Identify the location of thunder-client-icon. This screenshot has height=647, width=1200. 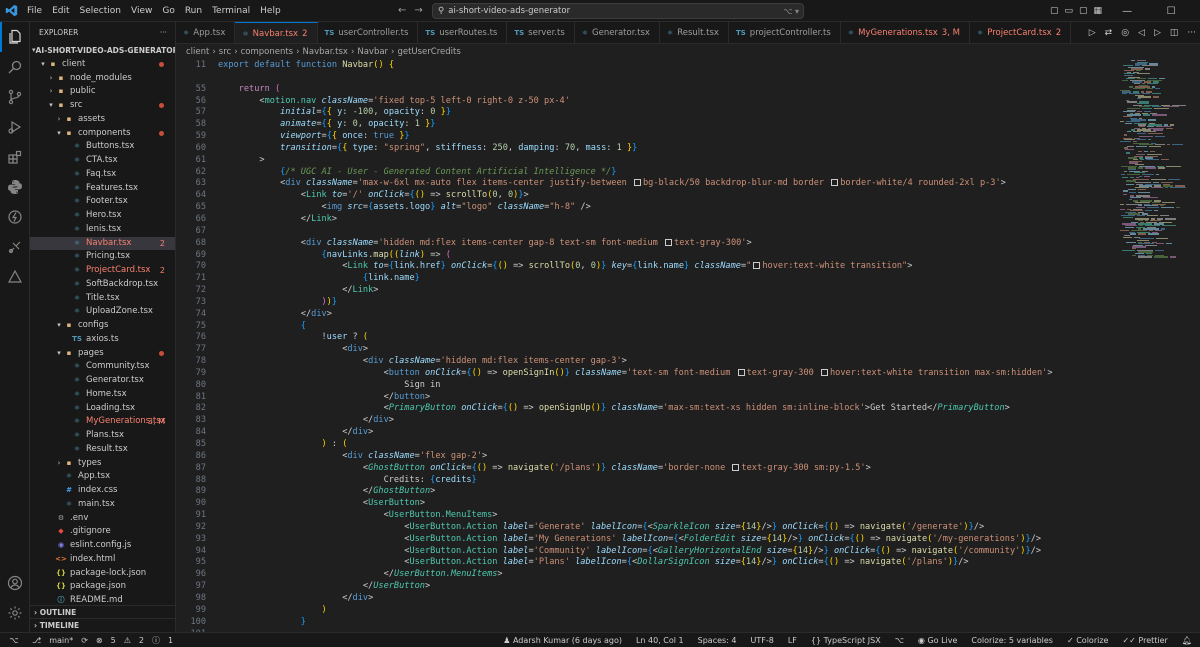
(15, 217).